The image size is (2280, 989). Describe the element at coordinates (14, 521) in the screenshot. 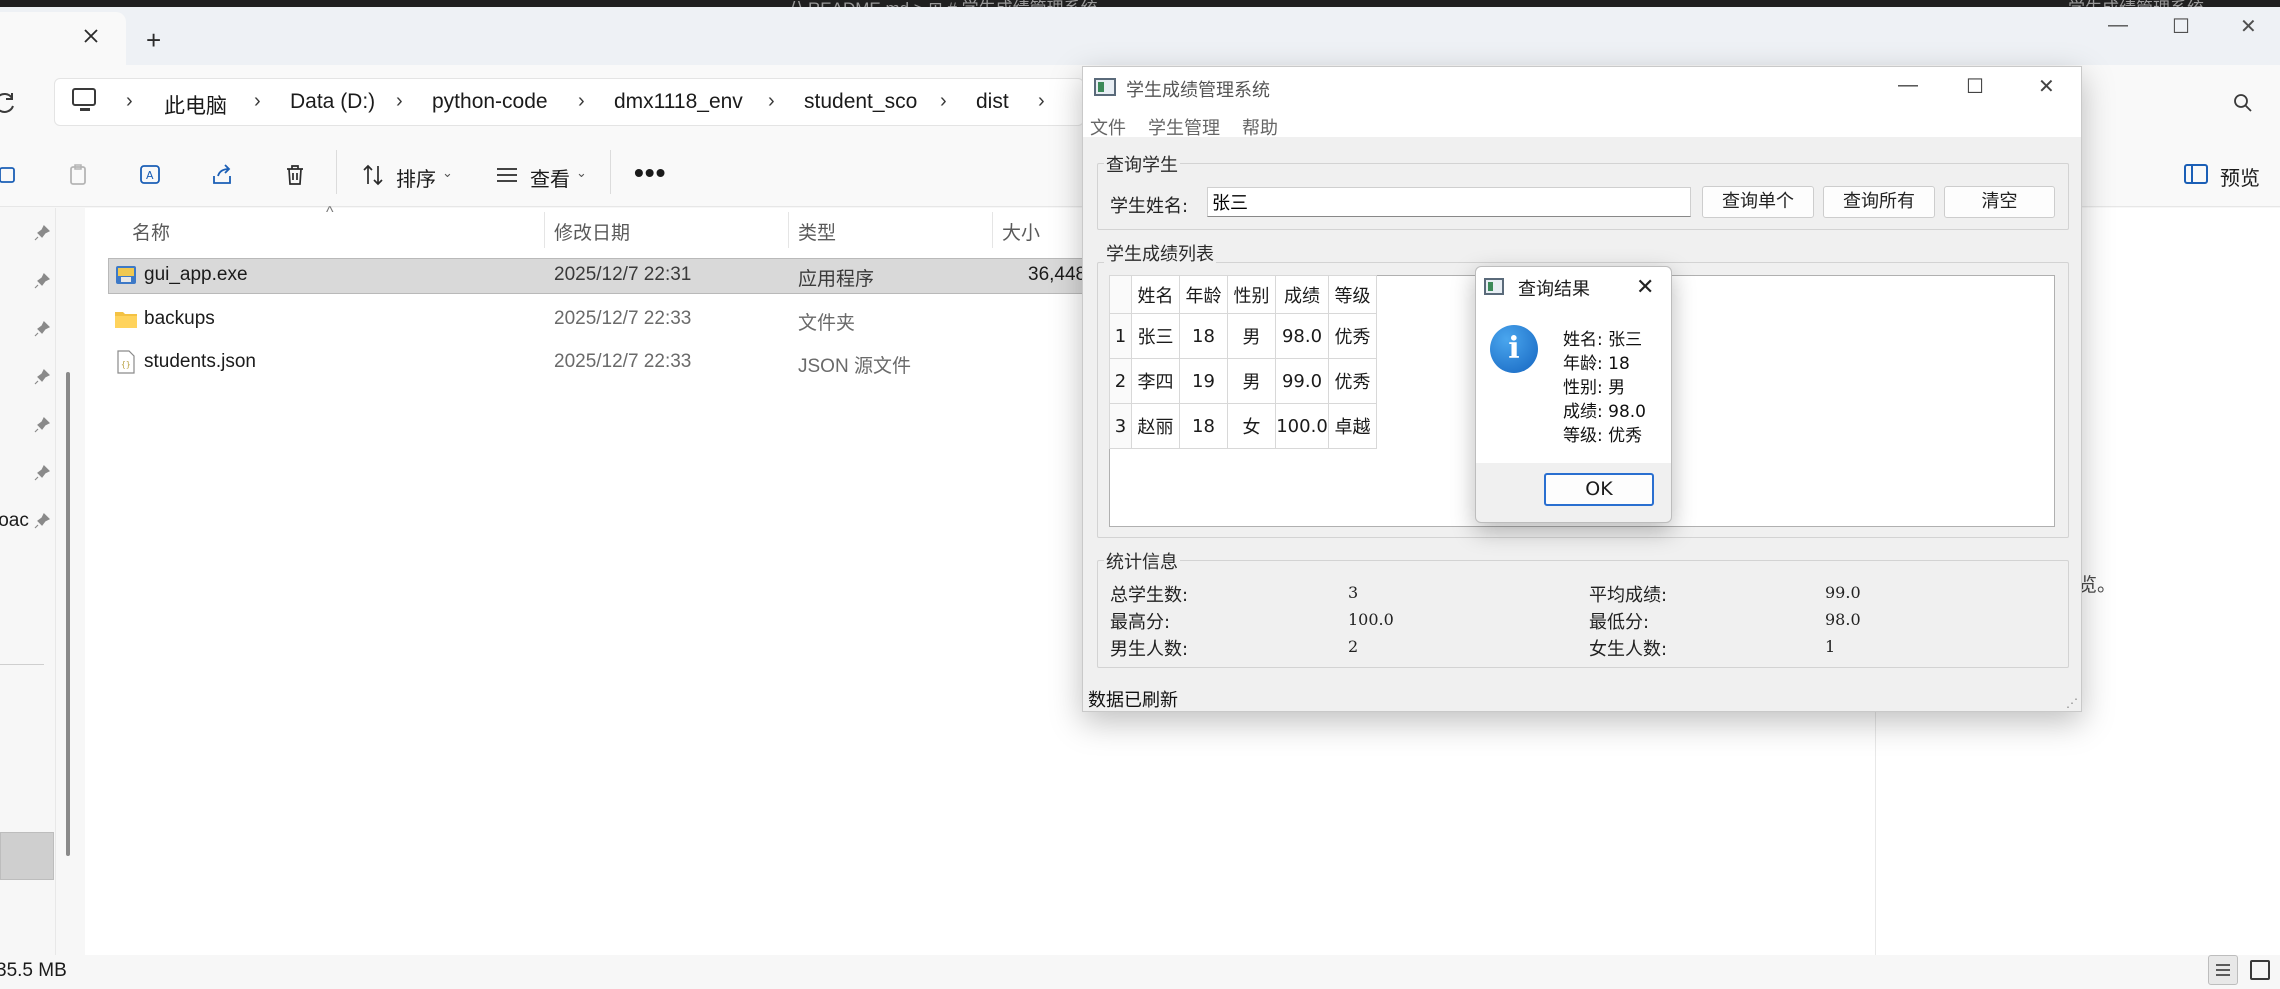

I see `nav-item-downloads: loac` at that location.